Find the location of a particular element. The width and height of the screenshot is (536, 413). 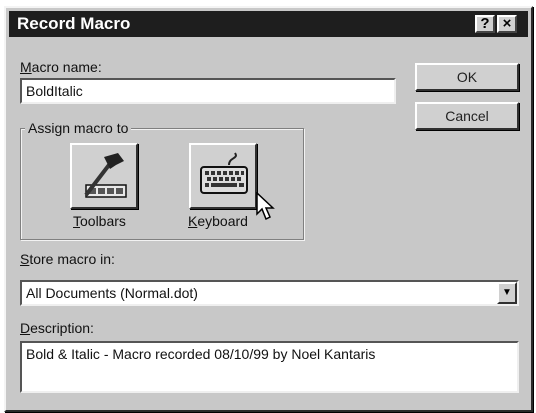

toolbars-button is located at coordinates (104, 176).